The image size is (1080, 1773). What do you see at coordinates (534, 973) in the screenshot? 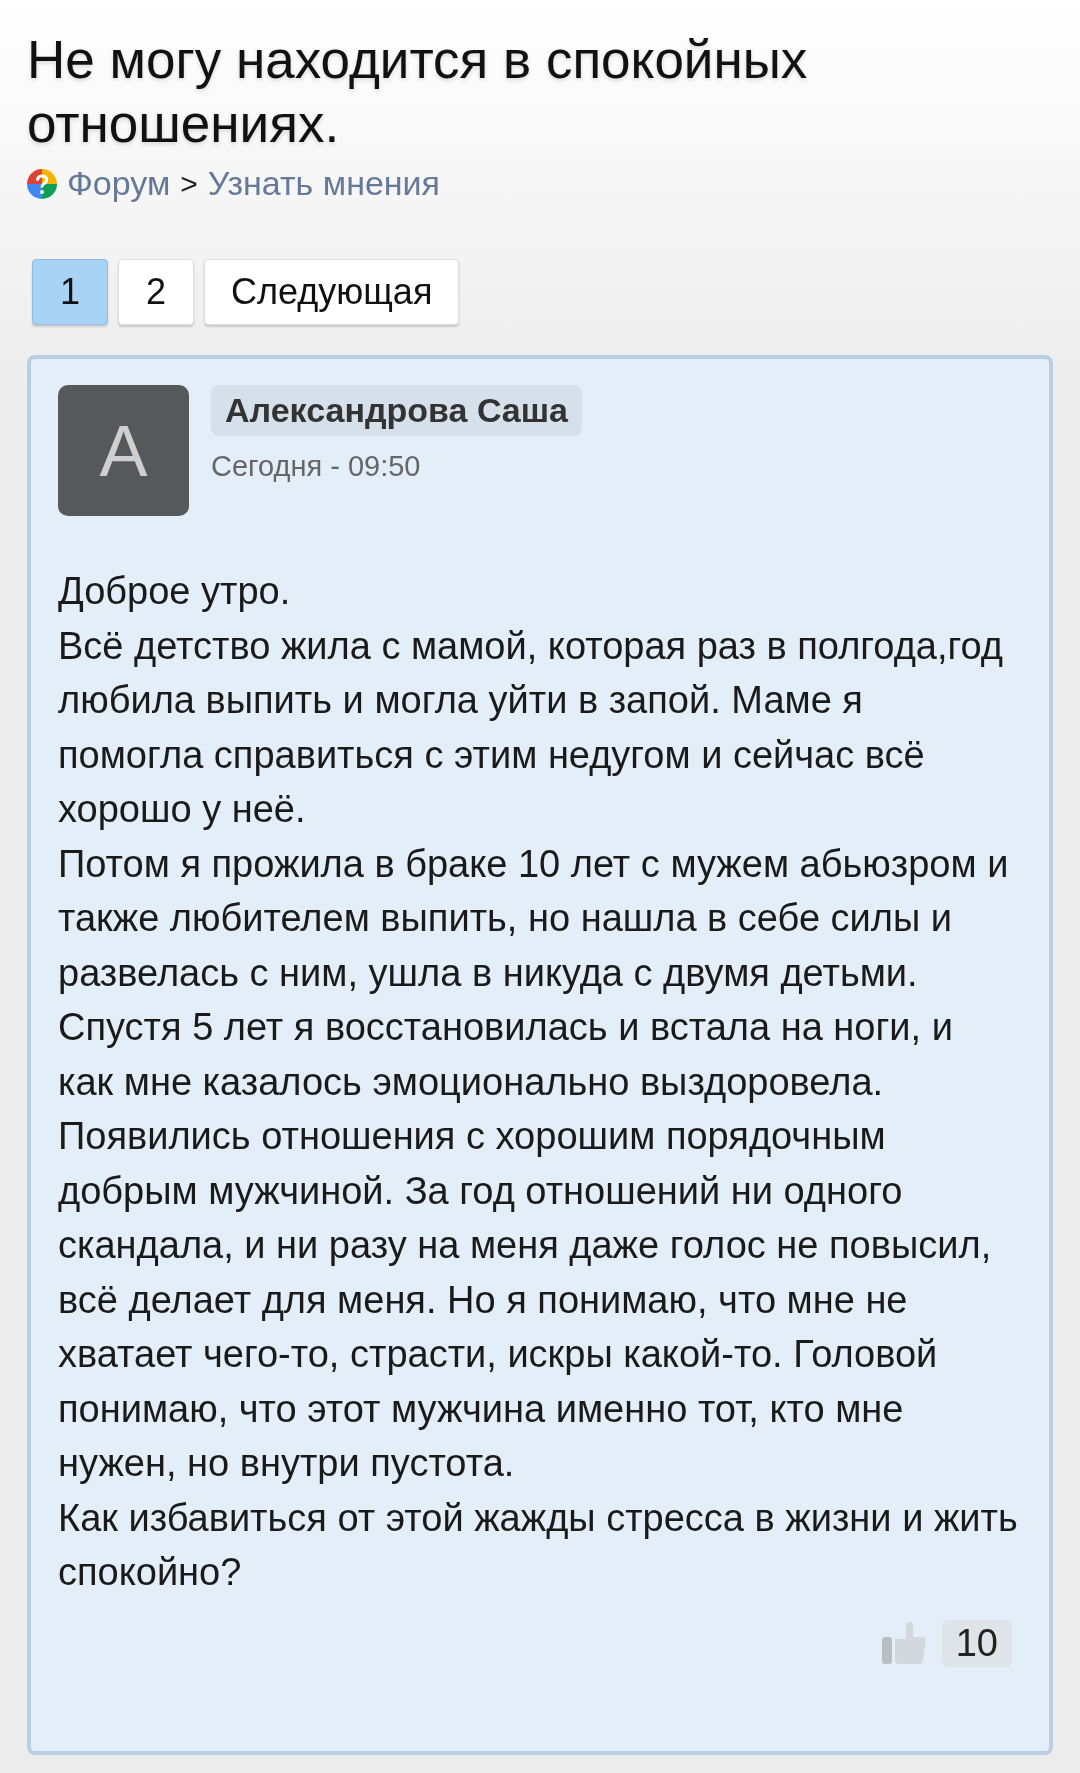
I see `post-paragraph: Потом я прожила в браке 10 лет с мужем абьюзром и также любителем выпить, но нашла в себе силы и развелась с ним, ушла в никуда с двумя детьми. Спустя 5 лет я восстановилась и встала на ноги, и как мне казалось эмоционально выздоровела.` at bounding box center [534, 973].